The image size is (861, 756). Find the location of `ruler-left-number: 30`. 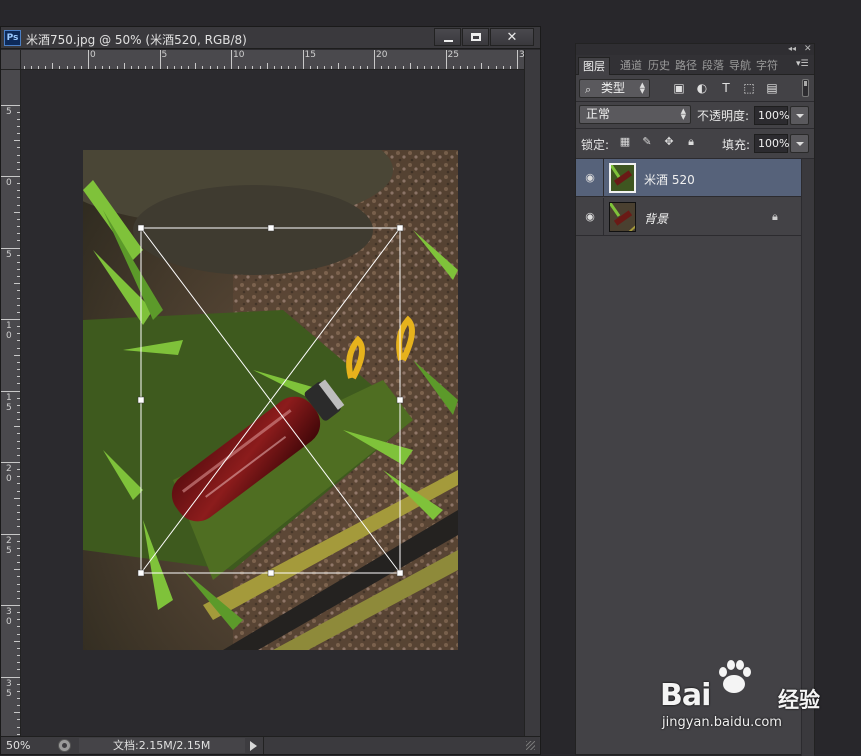

ruler-left-number: 30 is located at coordinates (9, 617).